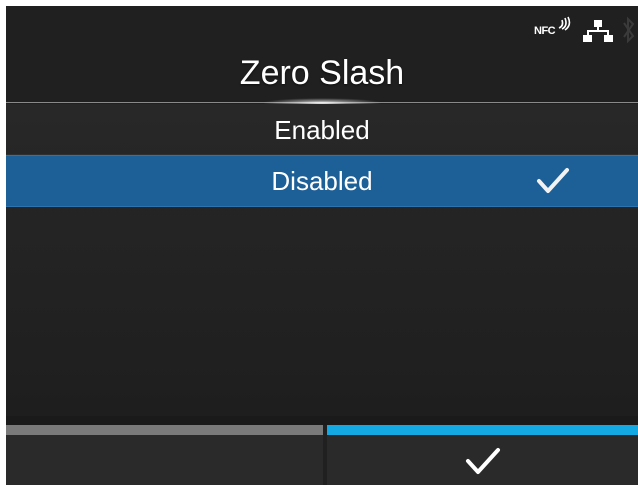 The image size is (638, 485). I want to click on option-label-disabled: Disabled, so click(322, 181).